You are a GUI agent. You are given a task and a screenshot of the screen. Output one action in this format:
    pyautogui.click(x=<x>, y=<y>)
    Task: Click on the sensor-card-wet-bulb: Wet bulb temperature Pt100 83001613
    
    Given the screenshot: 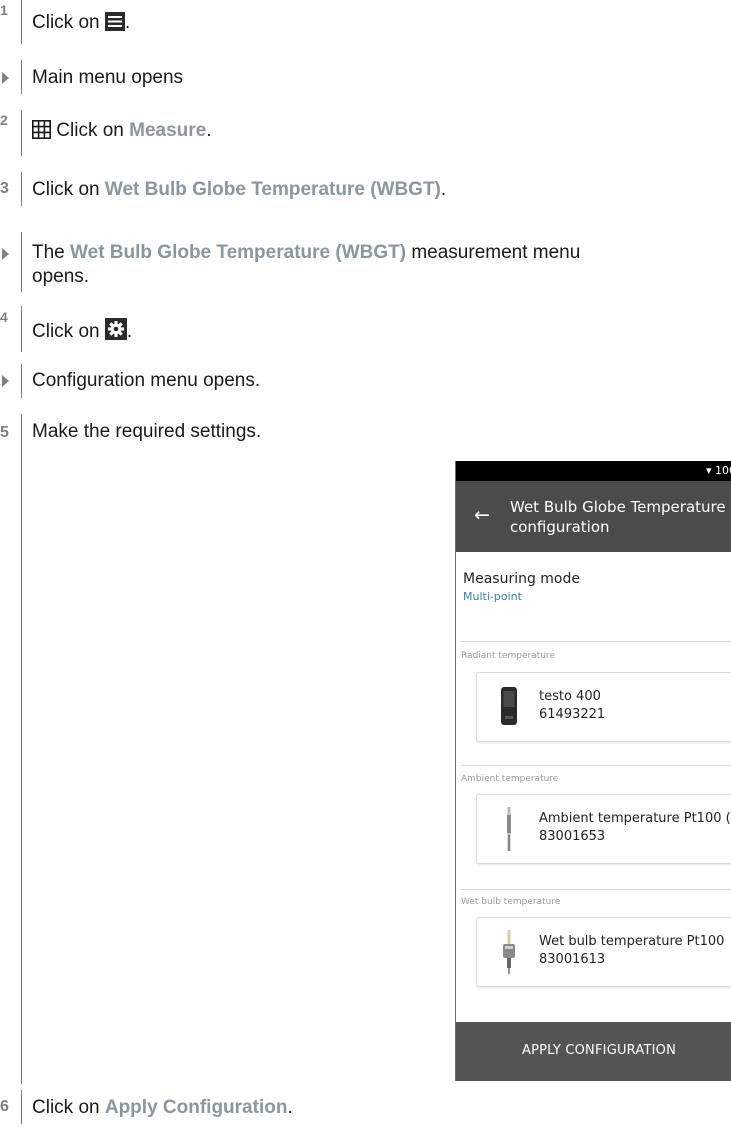 What is the action you would take?
    pyautogui.click(x=603, y=952)
    